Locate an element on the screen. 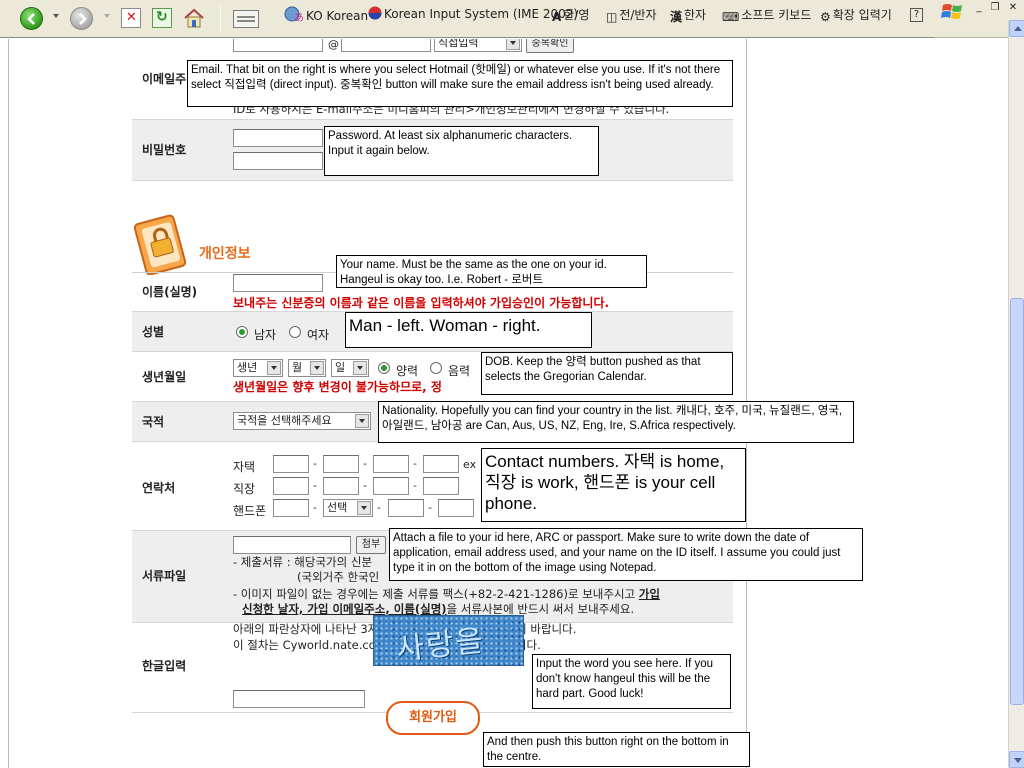  document-attach-button: 첨부 is located at coordinates (371, 545).